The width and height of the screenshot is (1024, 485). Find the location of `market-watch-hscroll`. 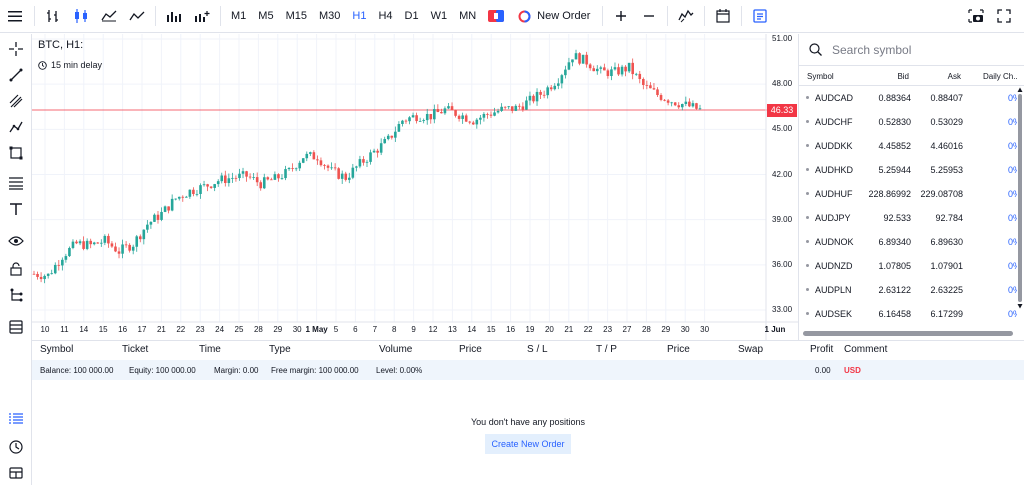

market-watch-hscroll is located at coordinates (908, 333).